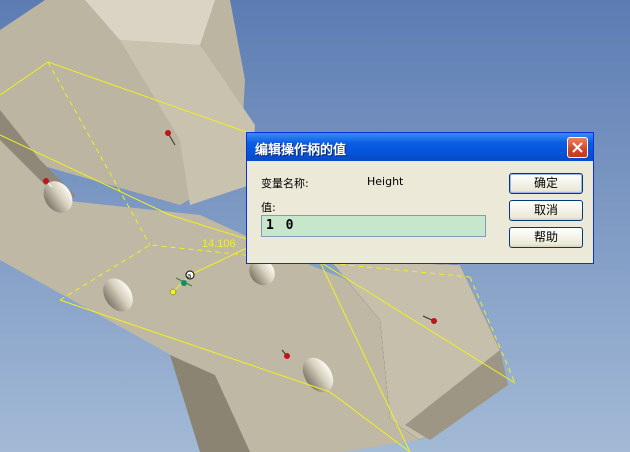 The width and height of the screenshot is (630, 452). Describe the element at coordinates (546, 210) in the screenshot. I see `cancel-button: 取消` at that location.